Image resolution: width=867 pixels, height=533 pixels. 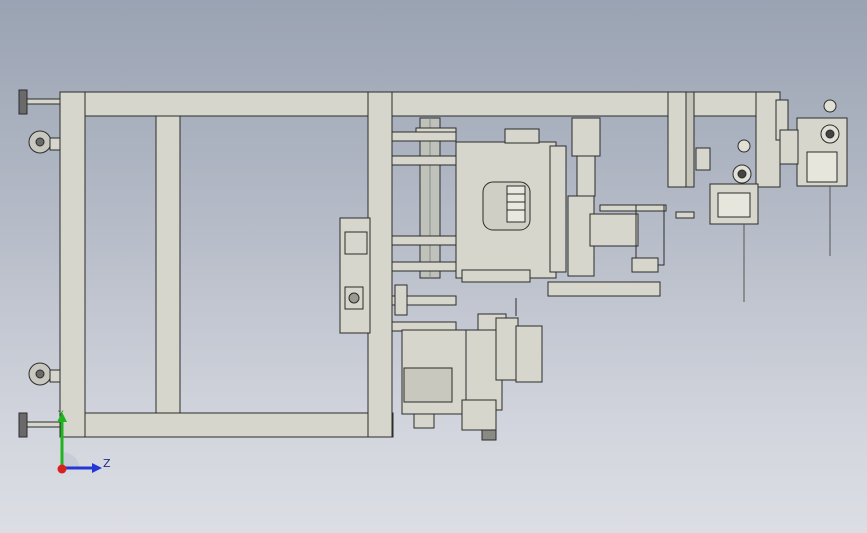 What do you see at coordinates (436, 198) in the screenshot?
I see `vertical-column` at bounding box center [436, 198].